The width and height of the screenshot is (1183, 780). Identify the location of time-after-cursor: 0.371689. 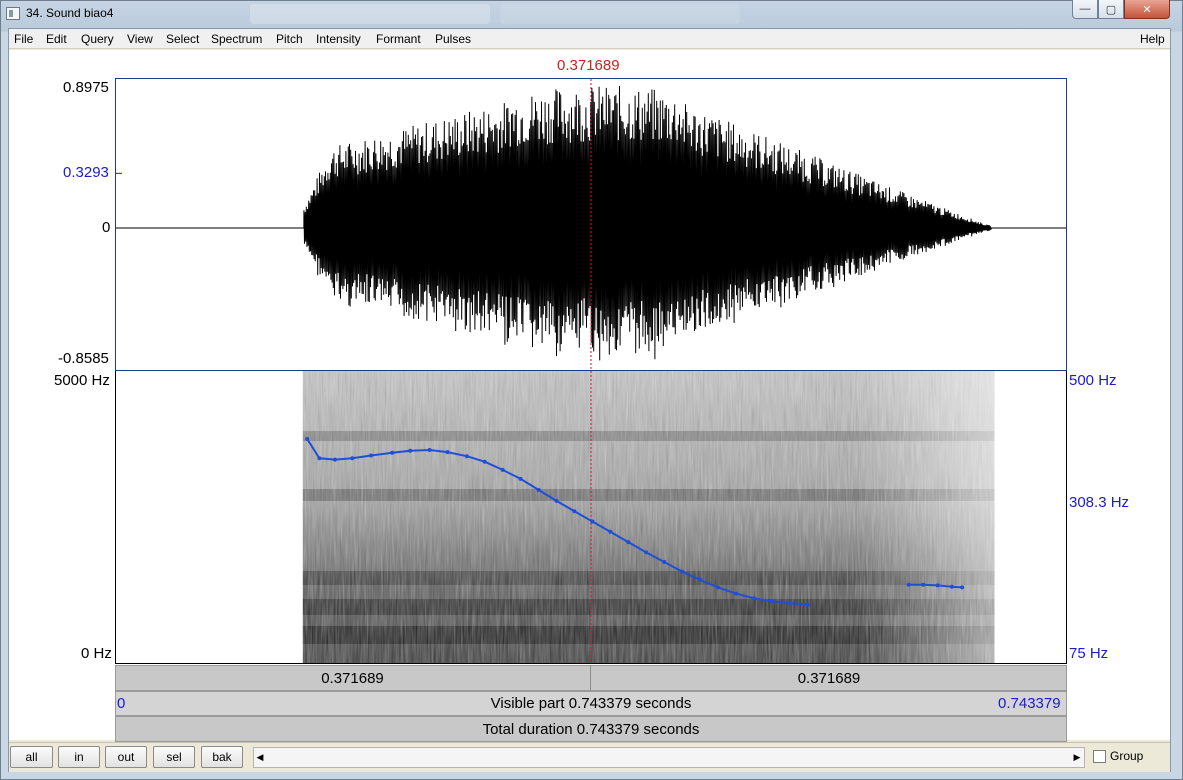
(829, 678).